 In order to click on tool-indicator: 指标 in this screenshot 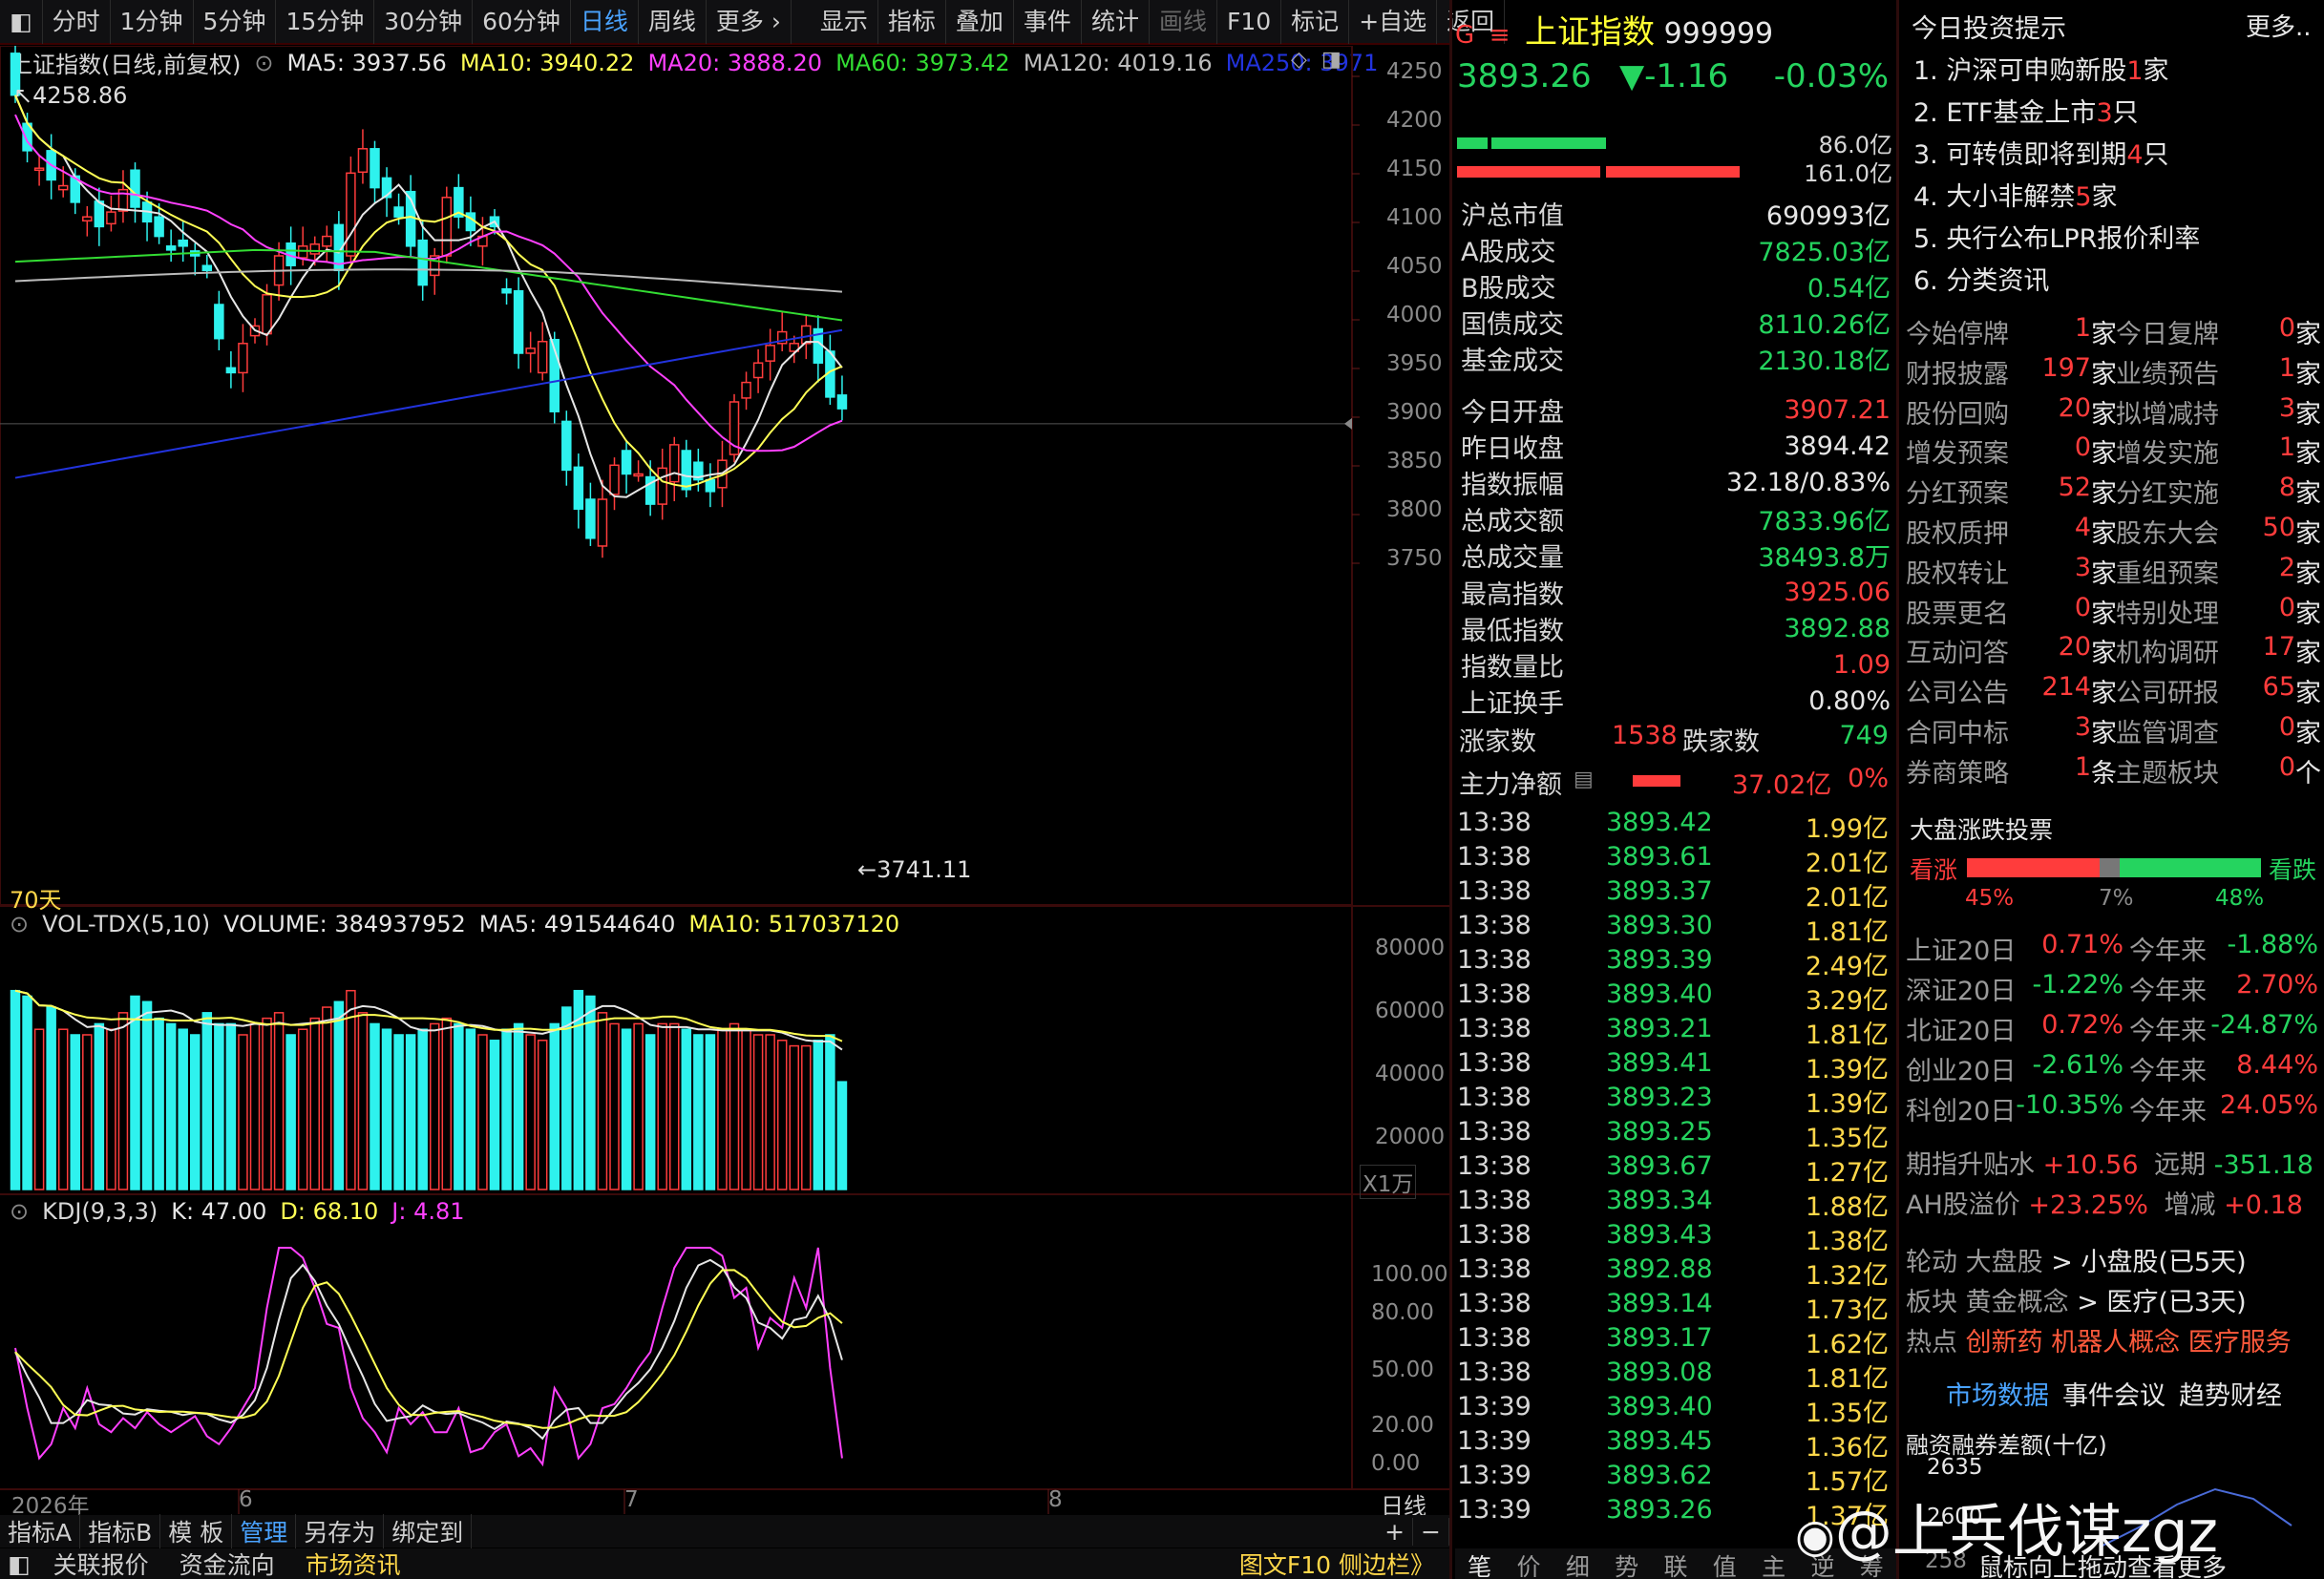, I will do `click(912, 22)`.